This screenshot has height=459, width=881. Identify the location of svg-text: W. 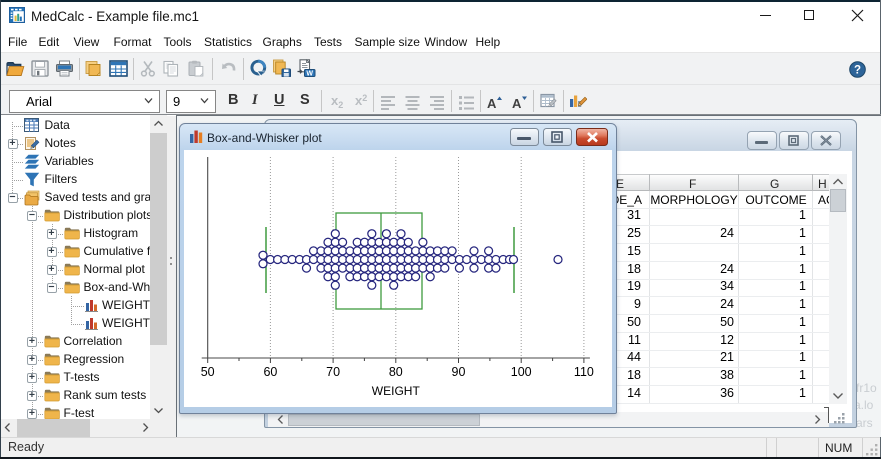
(309, 73).